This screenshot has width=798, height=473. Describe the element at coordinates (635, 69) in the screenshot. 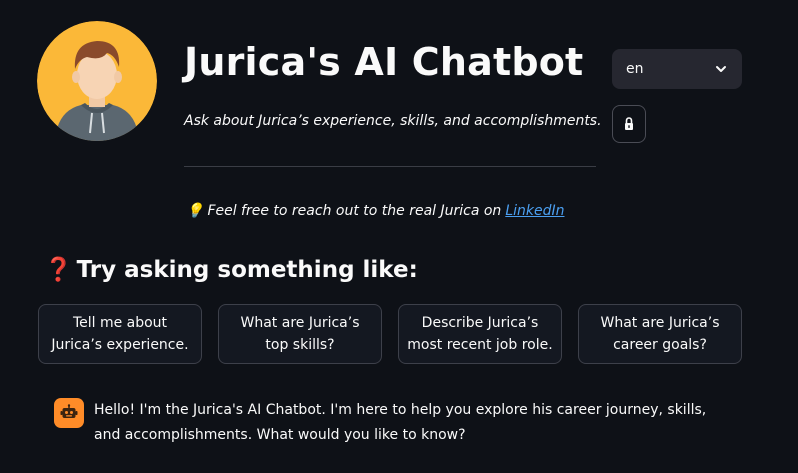

I see `language-select-value: en` at that location.